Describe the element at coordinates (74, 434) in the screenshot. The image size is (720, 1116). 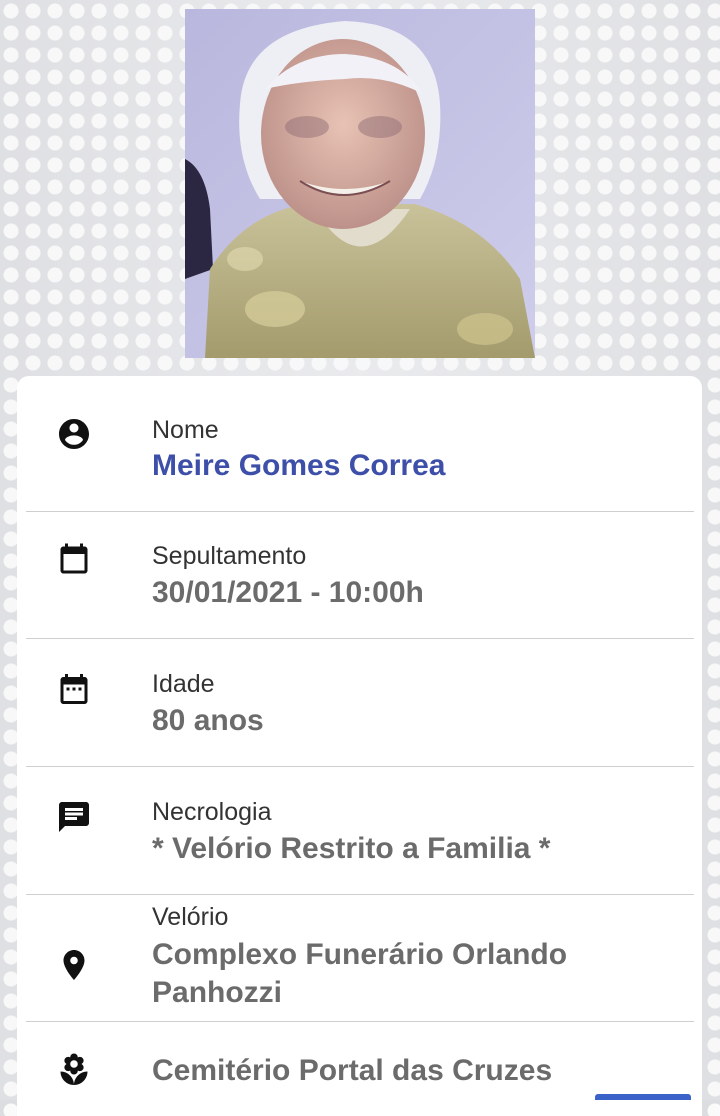
I see `account-circle-icon` at that location.